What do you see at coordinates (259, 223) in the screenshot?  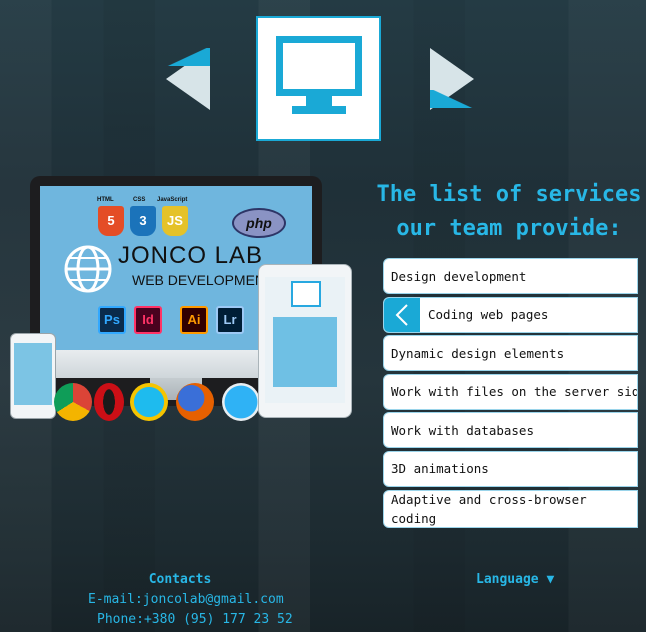 I see `php-logo: php` at bounding box center [259, 223].